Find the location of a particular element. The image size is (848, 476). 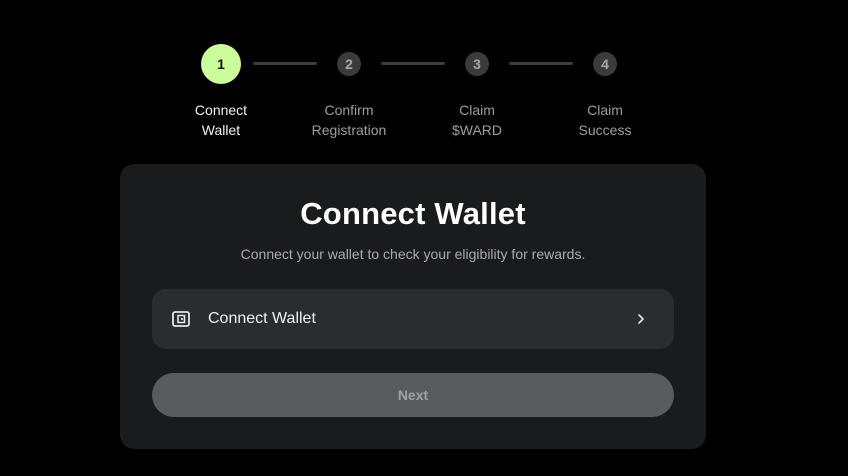

step-label-line: Connect is located at coordinates (221, 110).